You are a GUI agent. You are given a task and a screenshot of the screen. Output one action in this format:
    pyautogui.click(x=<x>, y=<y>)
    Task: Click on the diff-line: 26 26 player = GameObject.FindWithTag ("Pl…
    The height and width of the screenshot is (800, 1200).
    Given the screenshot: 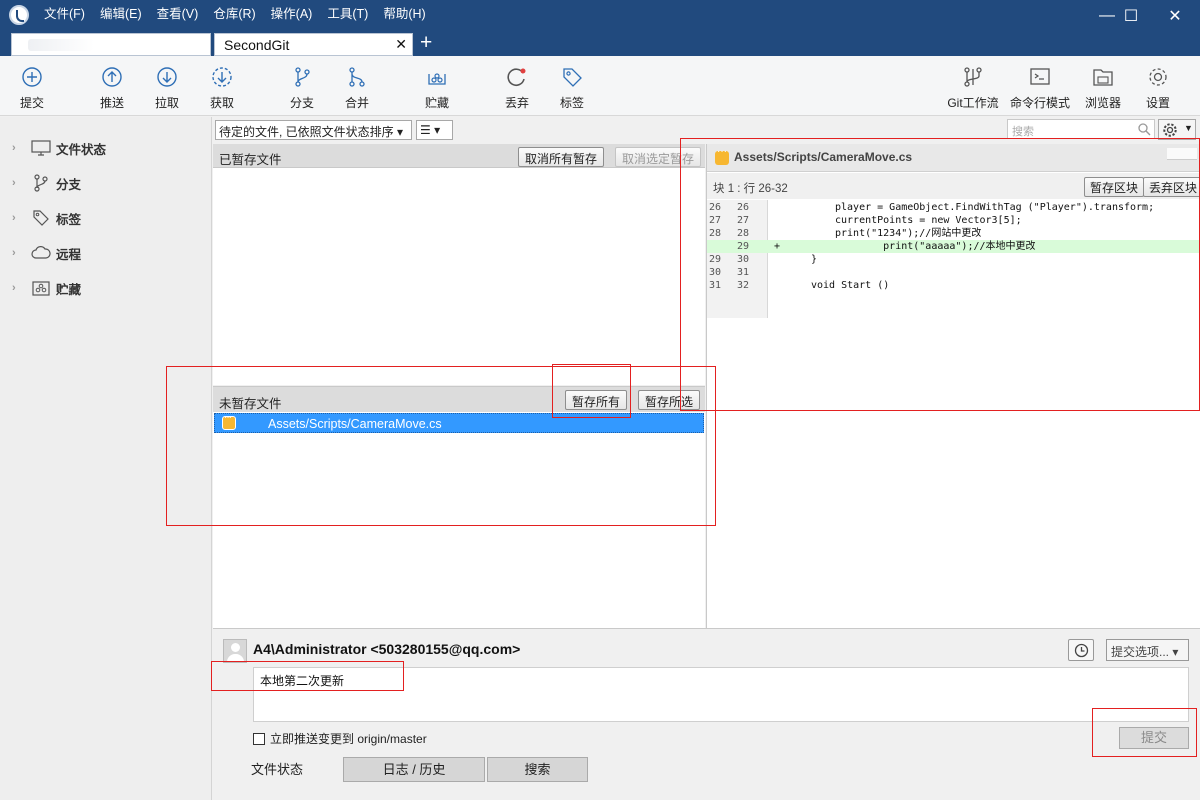 What is the action you would take?
    pyautogui.click(x=932, y=207)
    